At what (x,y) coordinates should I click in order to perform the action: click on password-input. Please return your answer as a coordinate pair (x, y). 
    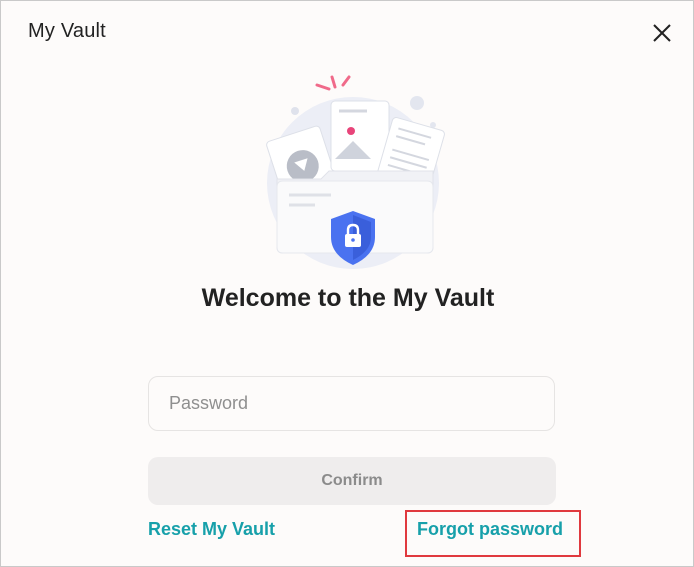
    Looking at the image, I should click on (351, 403).